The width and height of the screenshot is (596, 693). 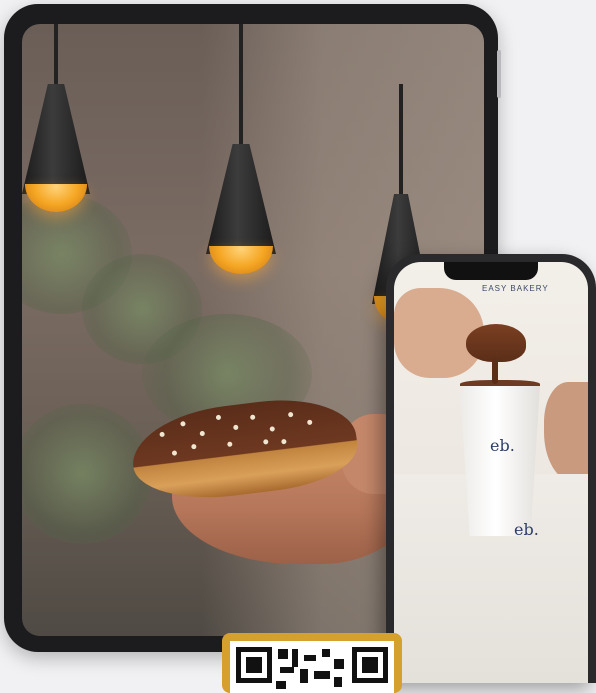 What do you see at coordinates (502, 445) in the screenshot?
I see `cup-logo: eb.` at bounding box center [502, 445].